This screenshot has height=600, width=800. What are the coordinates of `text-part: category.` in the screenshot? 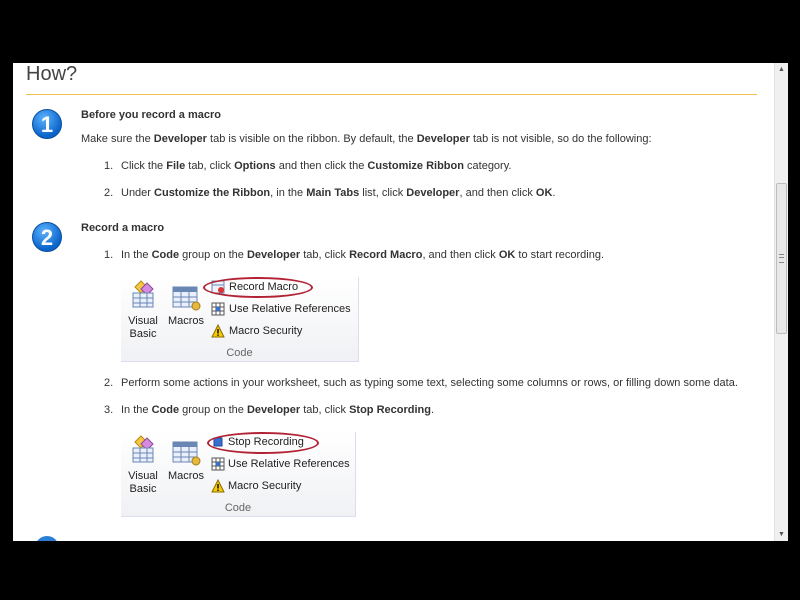 It's located at (487, 166).